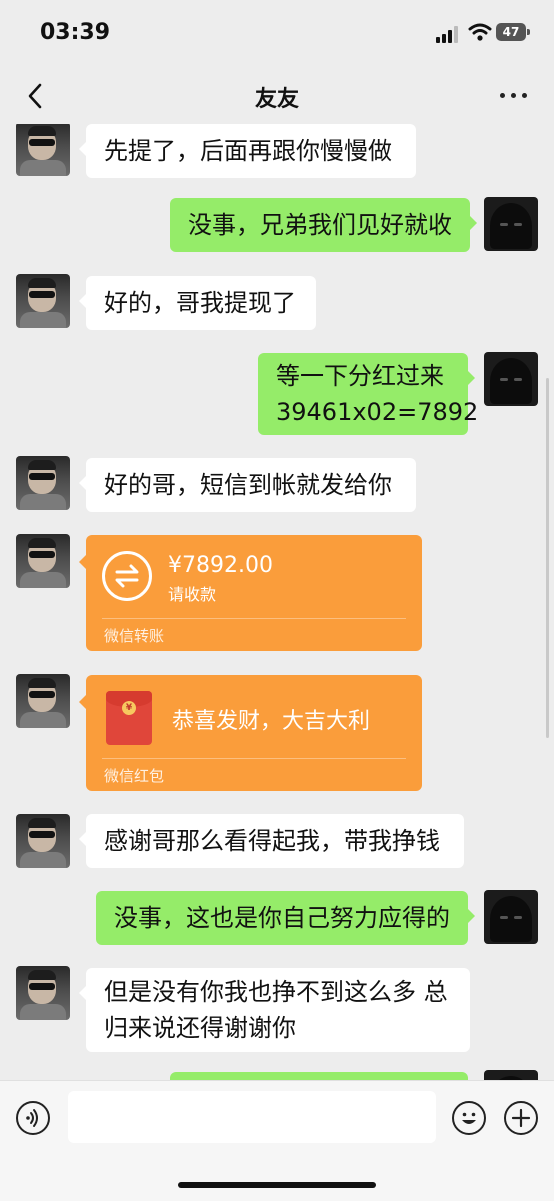 The width and height of the screenshot is (554, 1201). Describe the element at coordinates (319, 1076) in the screenshot. I see `message-bubble-outgoing-partial` at that location.